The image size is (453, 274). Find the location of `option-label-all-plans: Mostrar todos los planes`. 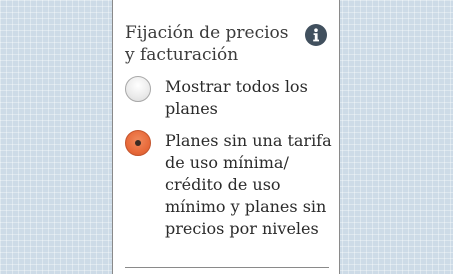

option-label-all-plans: Mostrar todos los planes is located at coordinates (236, 97).